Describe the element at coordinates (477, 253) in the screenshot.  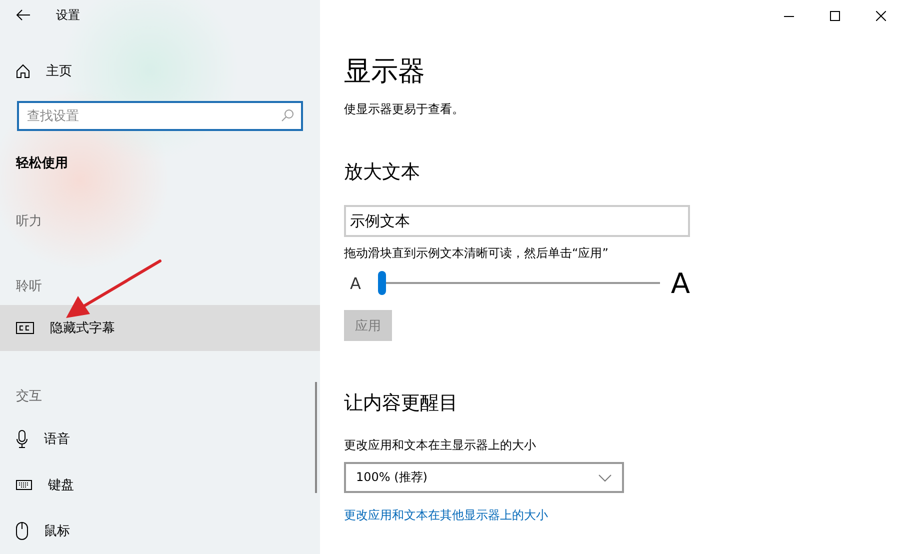
I see `instruction-text: 拖动滑块直到示例文本清晰可读，然后单击“应用”` at that location.